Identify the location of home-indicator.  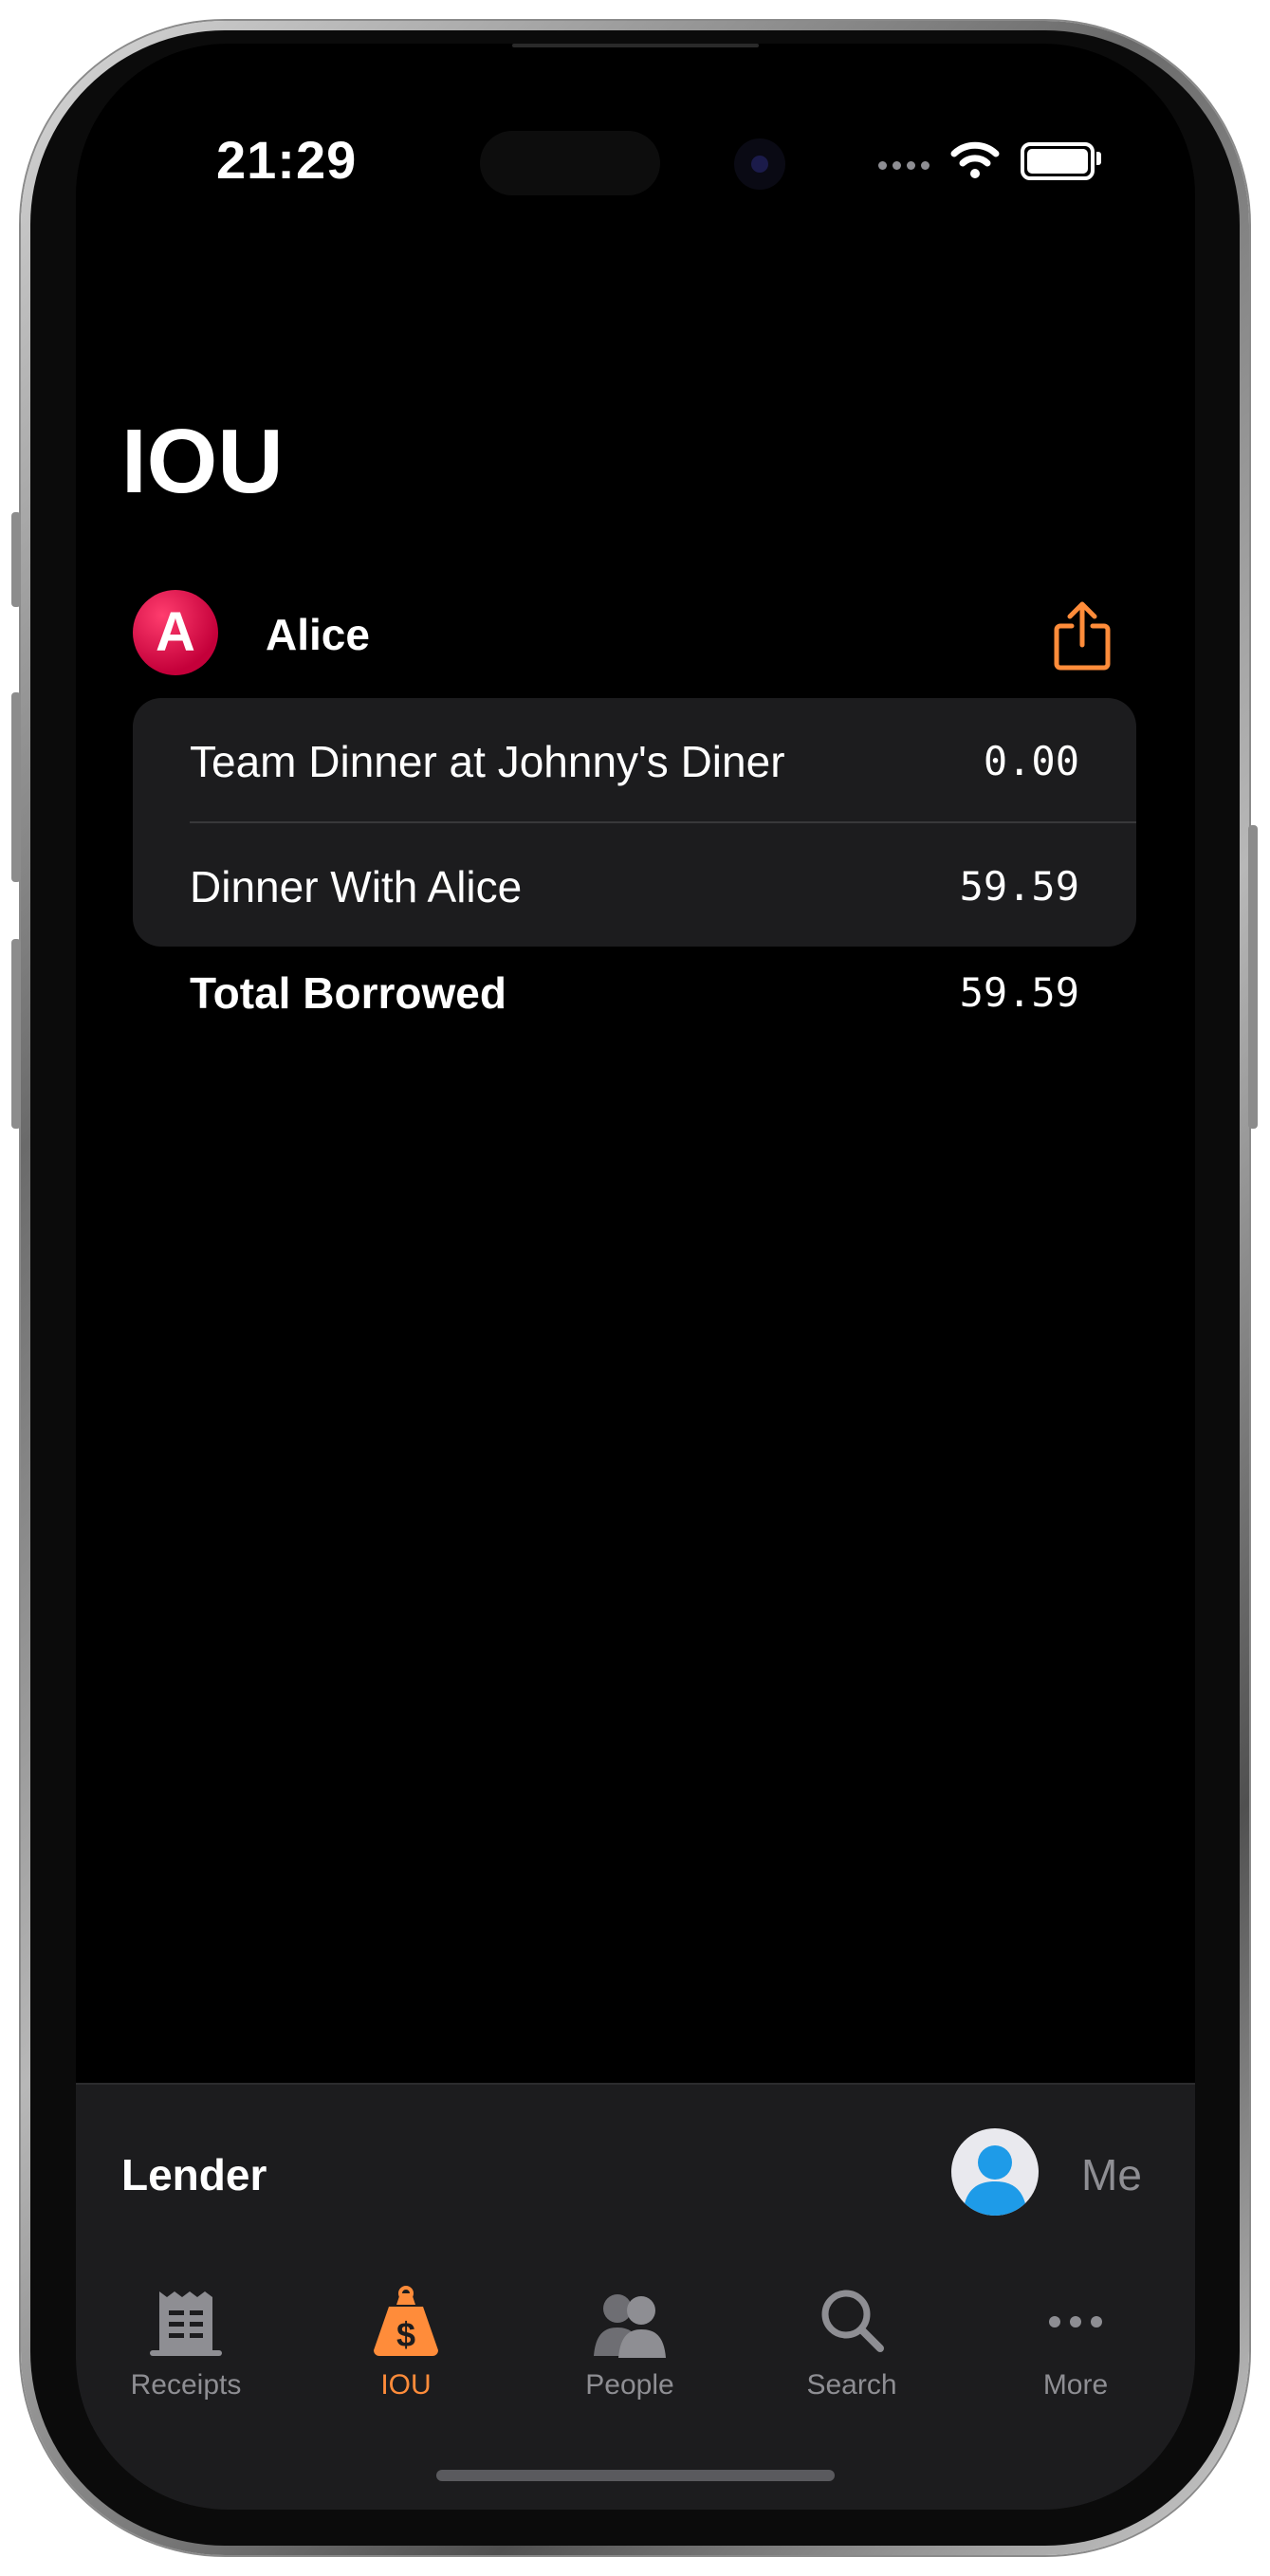
(635, 2475).